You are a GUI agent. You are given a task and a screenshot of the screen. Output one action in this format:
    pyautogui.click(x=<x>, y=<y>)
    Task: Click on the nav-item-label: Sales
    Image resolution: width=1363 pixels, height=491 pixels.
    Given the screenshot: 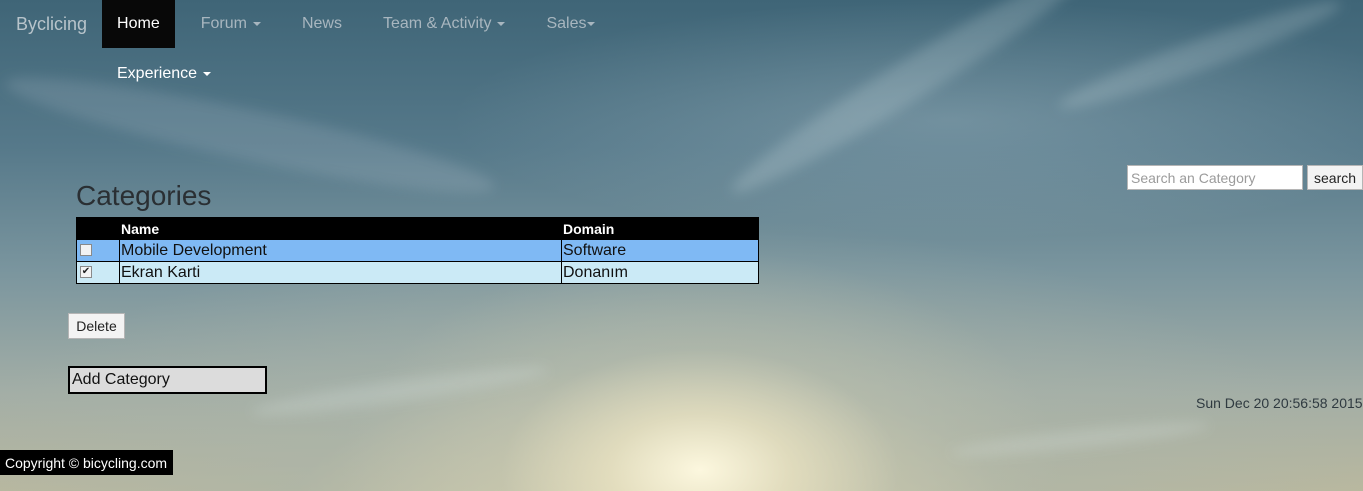 What is the action you would take?
    pyautogui.click(x=566, y=23)
    